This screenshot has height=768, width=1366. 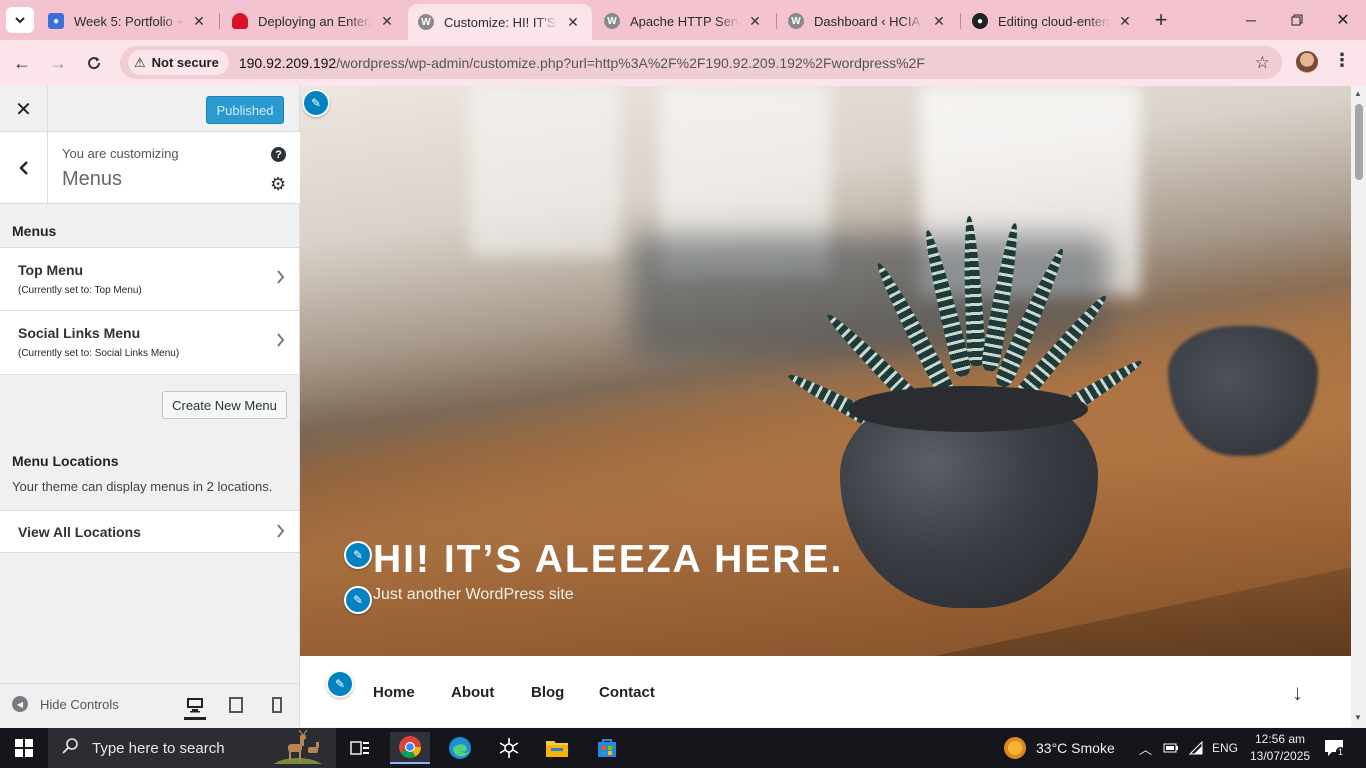 I want to click on tab-title: Dashboard ‹ HCIA HE, so click(x=869, y=21).